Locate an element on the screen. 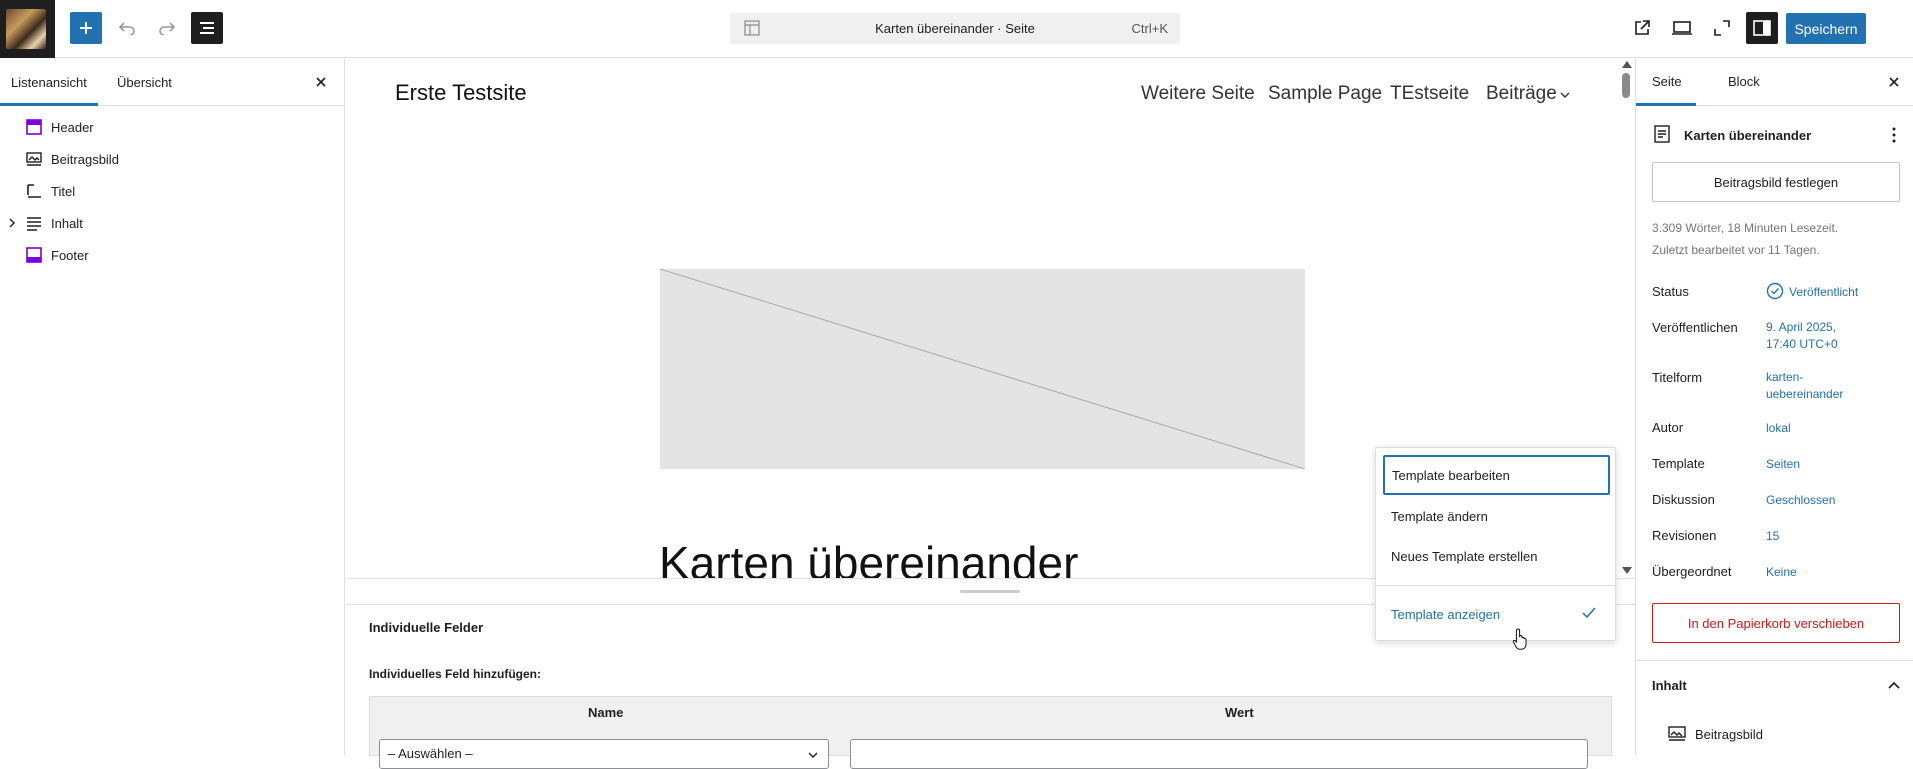 Image resolution: width=1913 pixels, height=769 pixels. custom-fields-title: Individuelle Felder is located at coordinates (426, 627).